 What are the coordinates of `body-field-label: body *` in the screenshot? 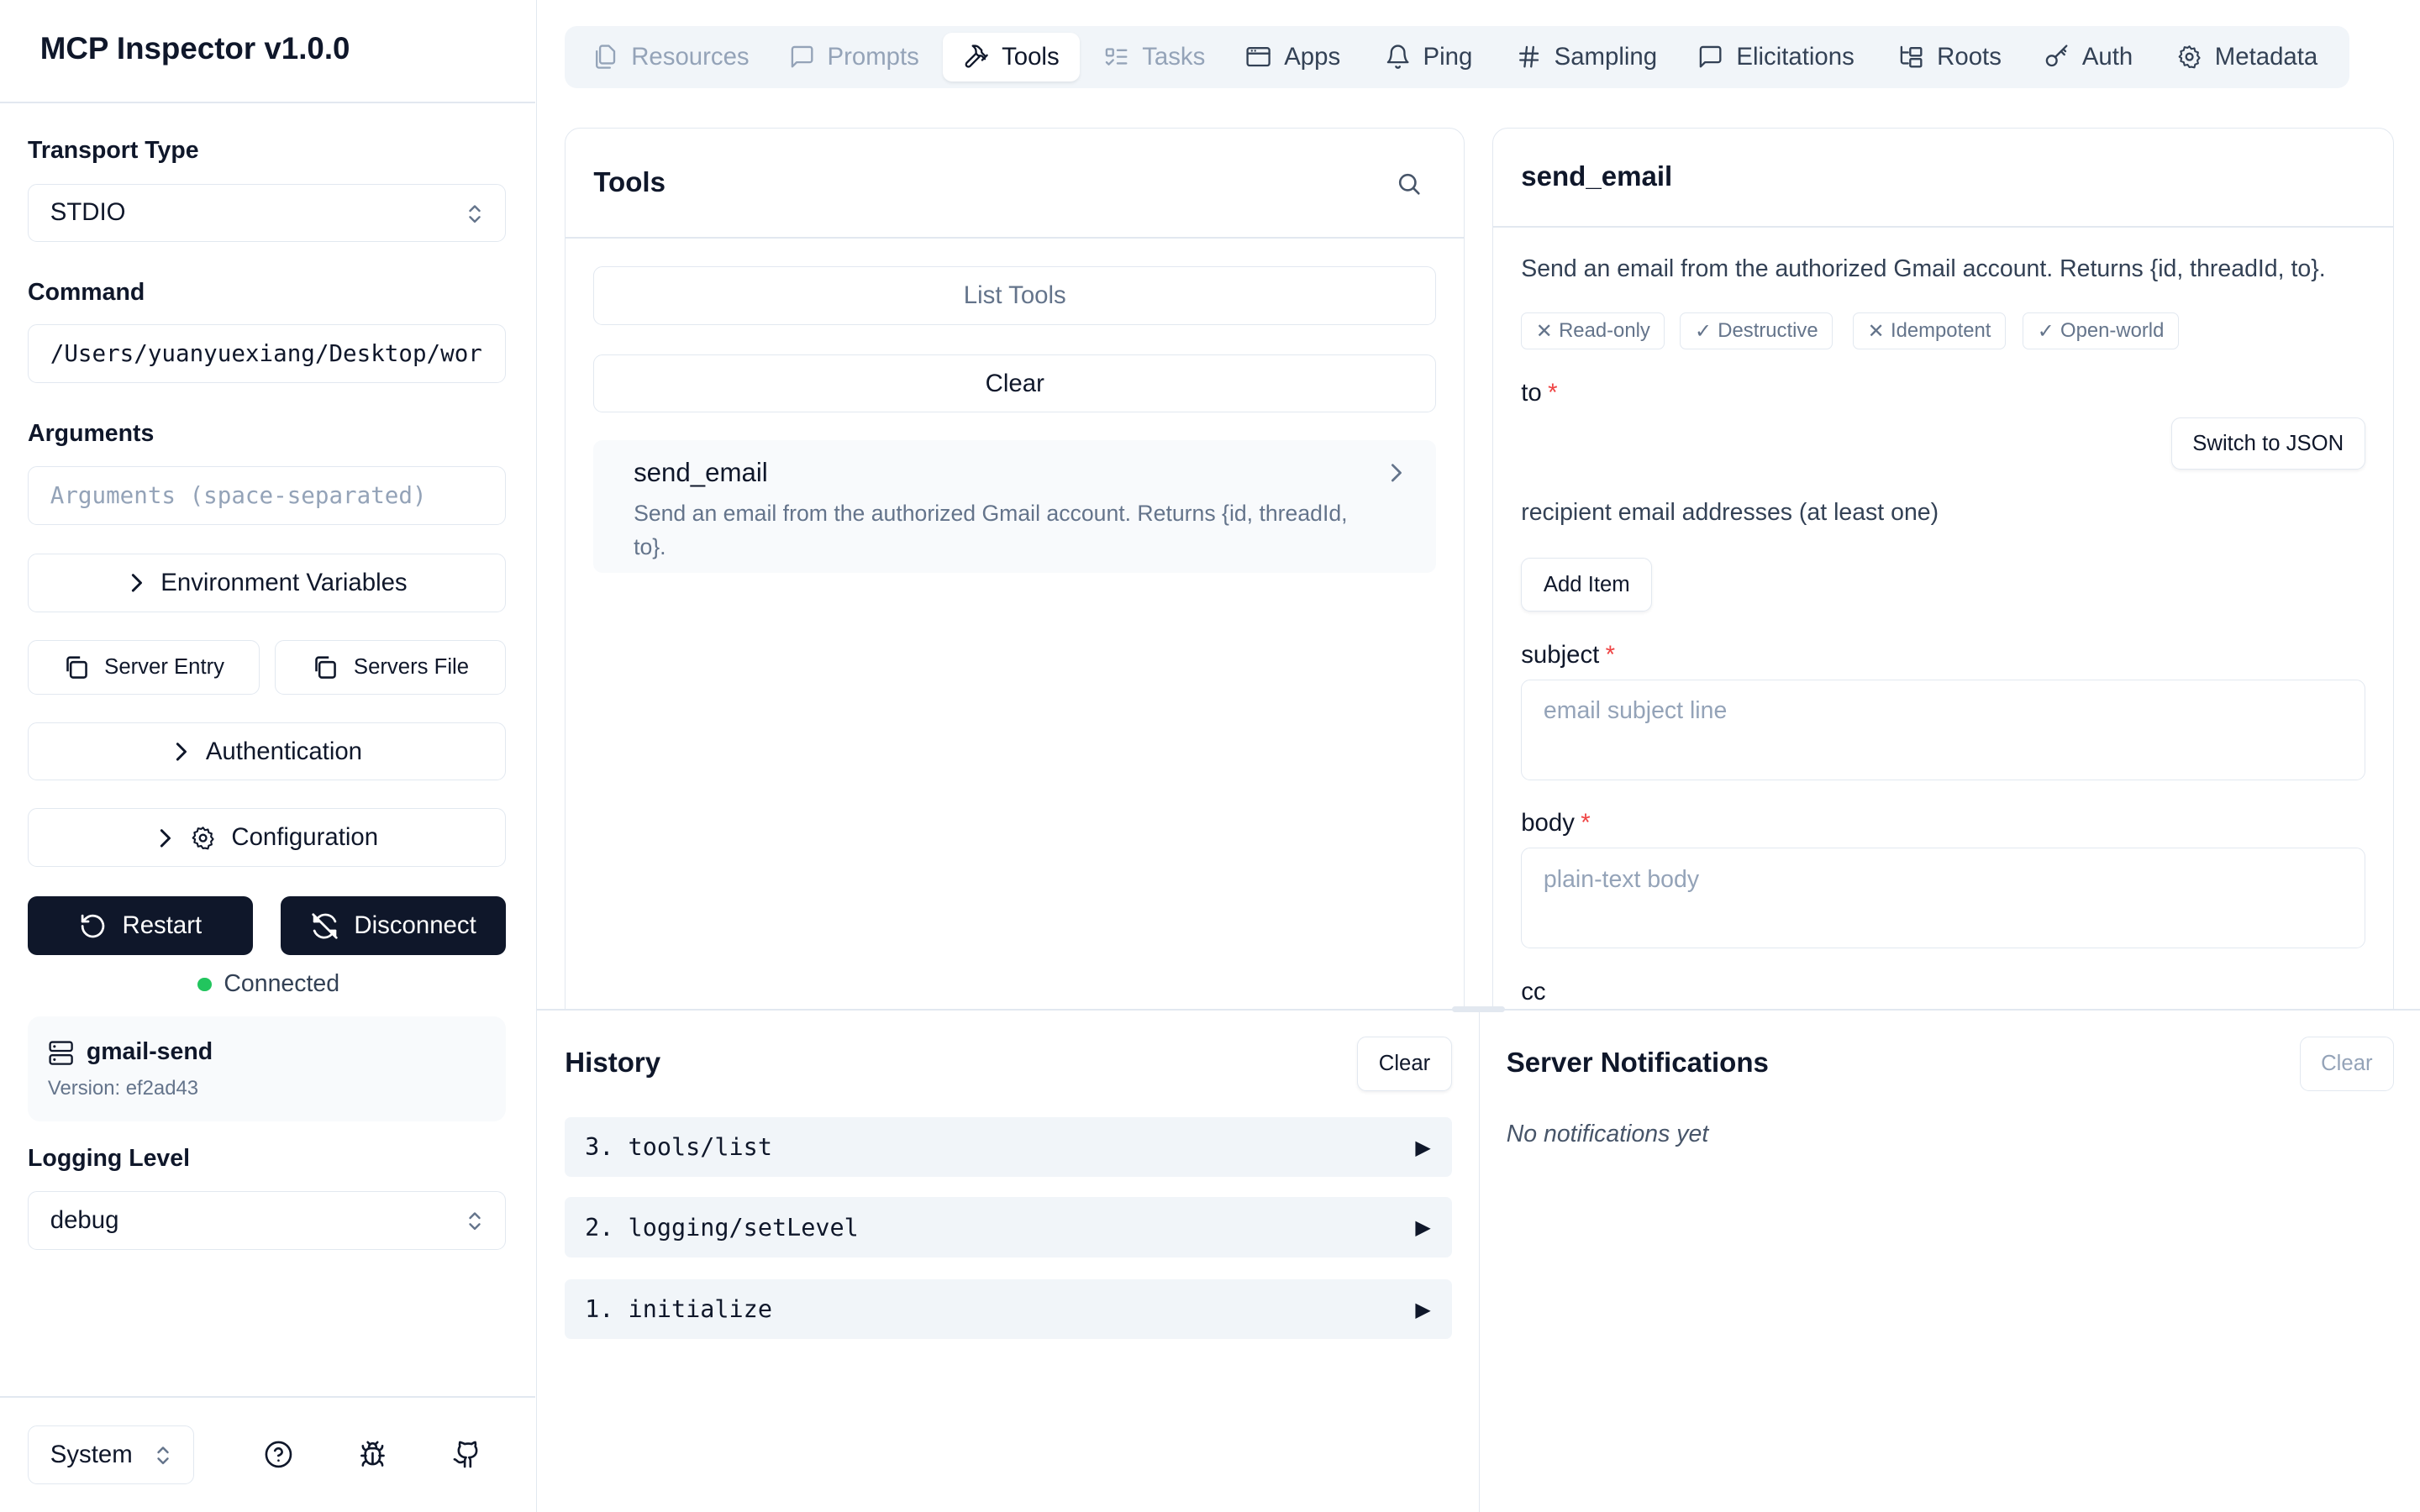 It's located at (1556, 823).